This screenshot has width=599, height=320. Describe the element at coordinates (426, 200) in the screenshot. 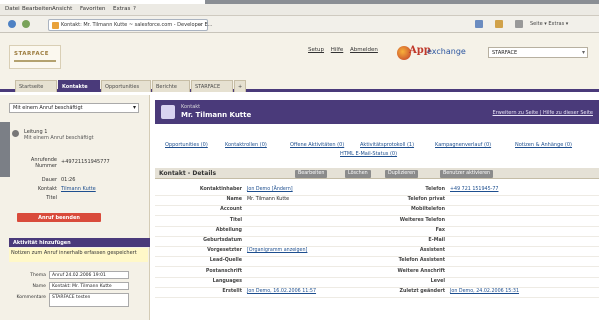

I see `detail-label: Telefon privat` at that location.